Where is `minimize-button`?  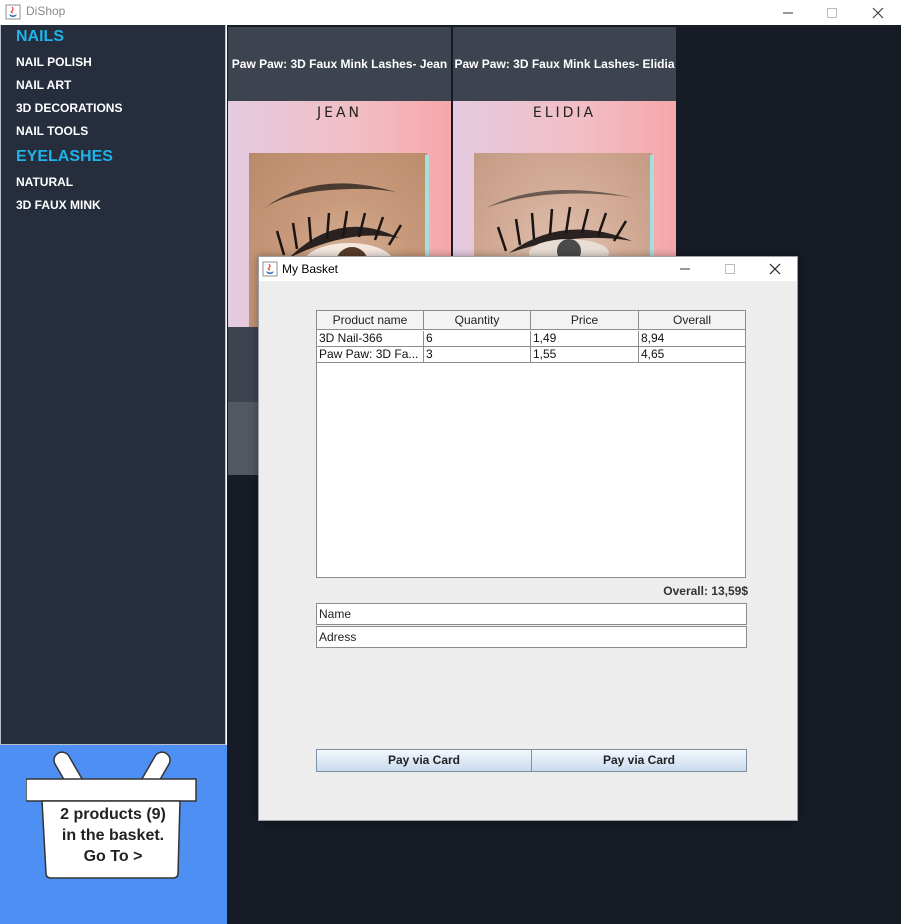 minimize-button is located at coordinates (788, 12).